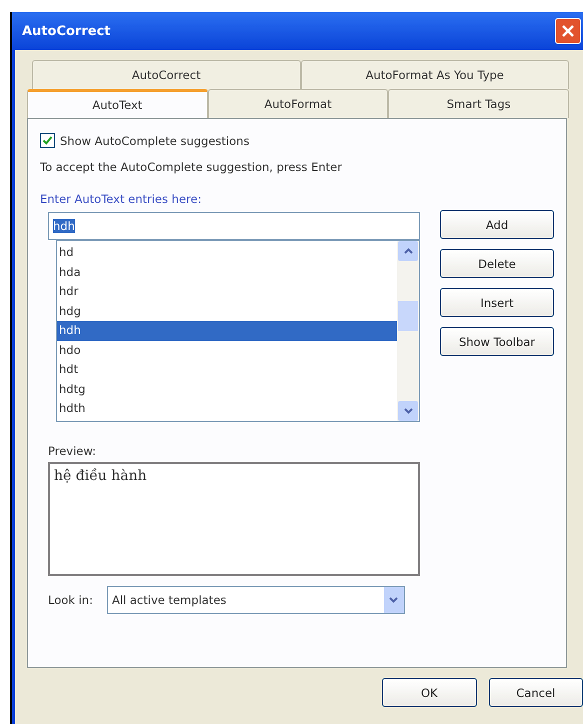 This screenshot has width=583, height=724. Describe the element at coordinates (227, 292) in the screenshot. I see `list-item: hdr` at that location.